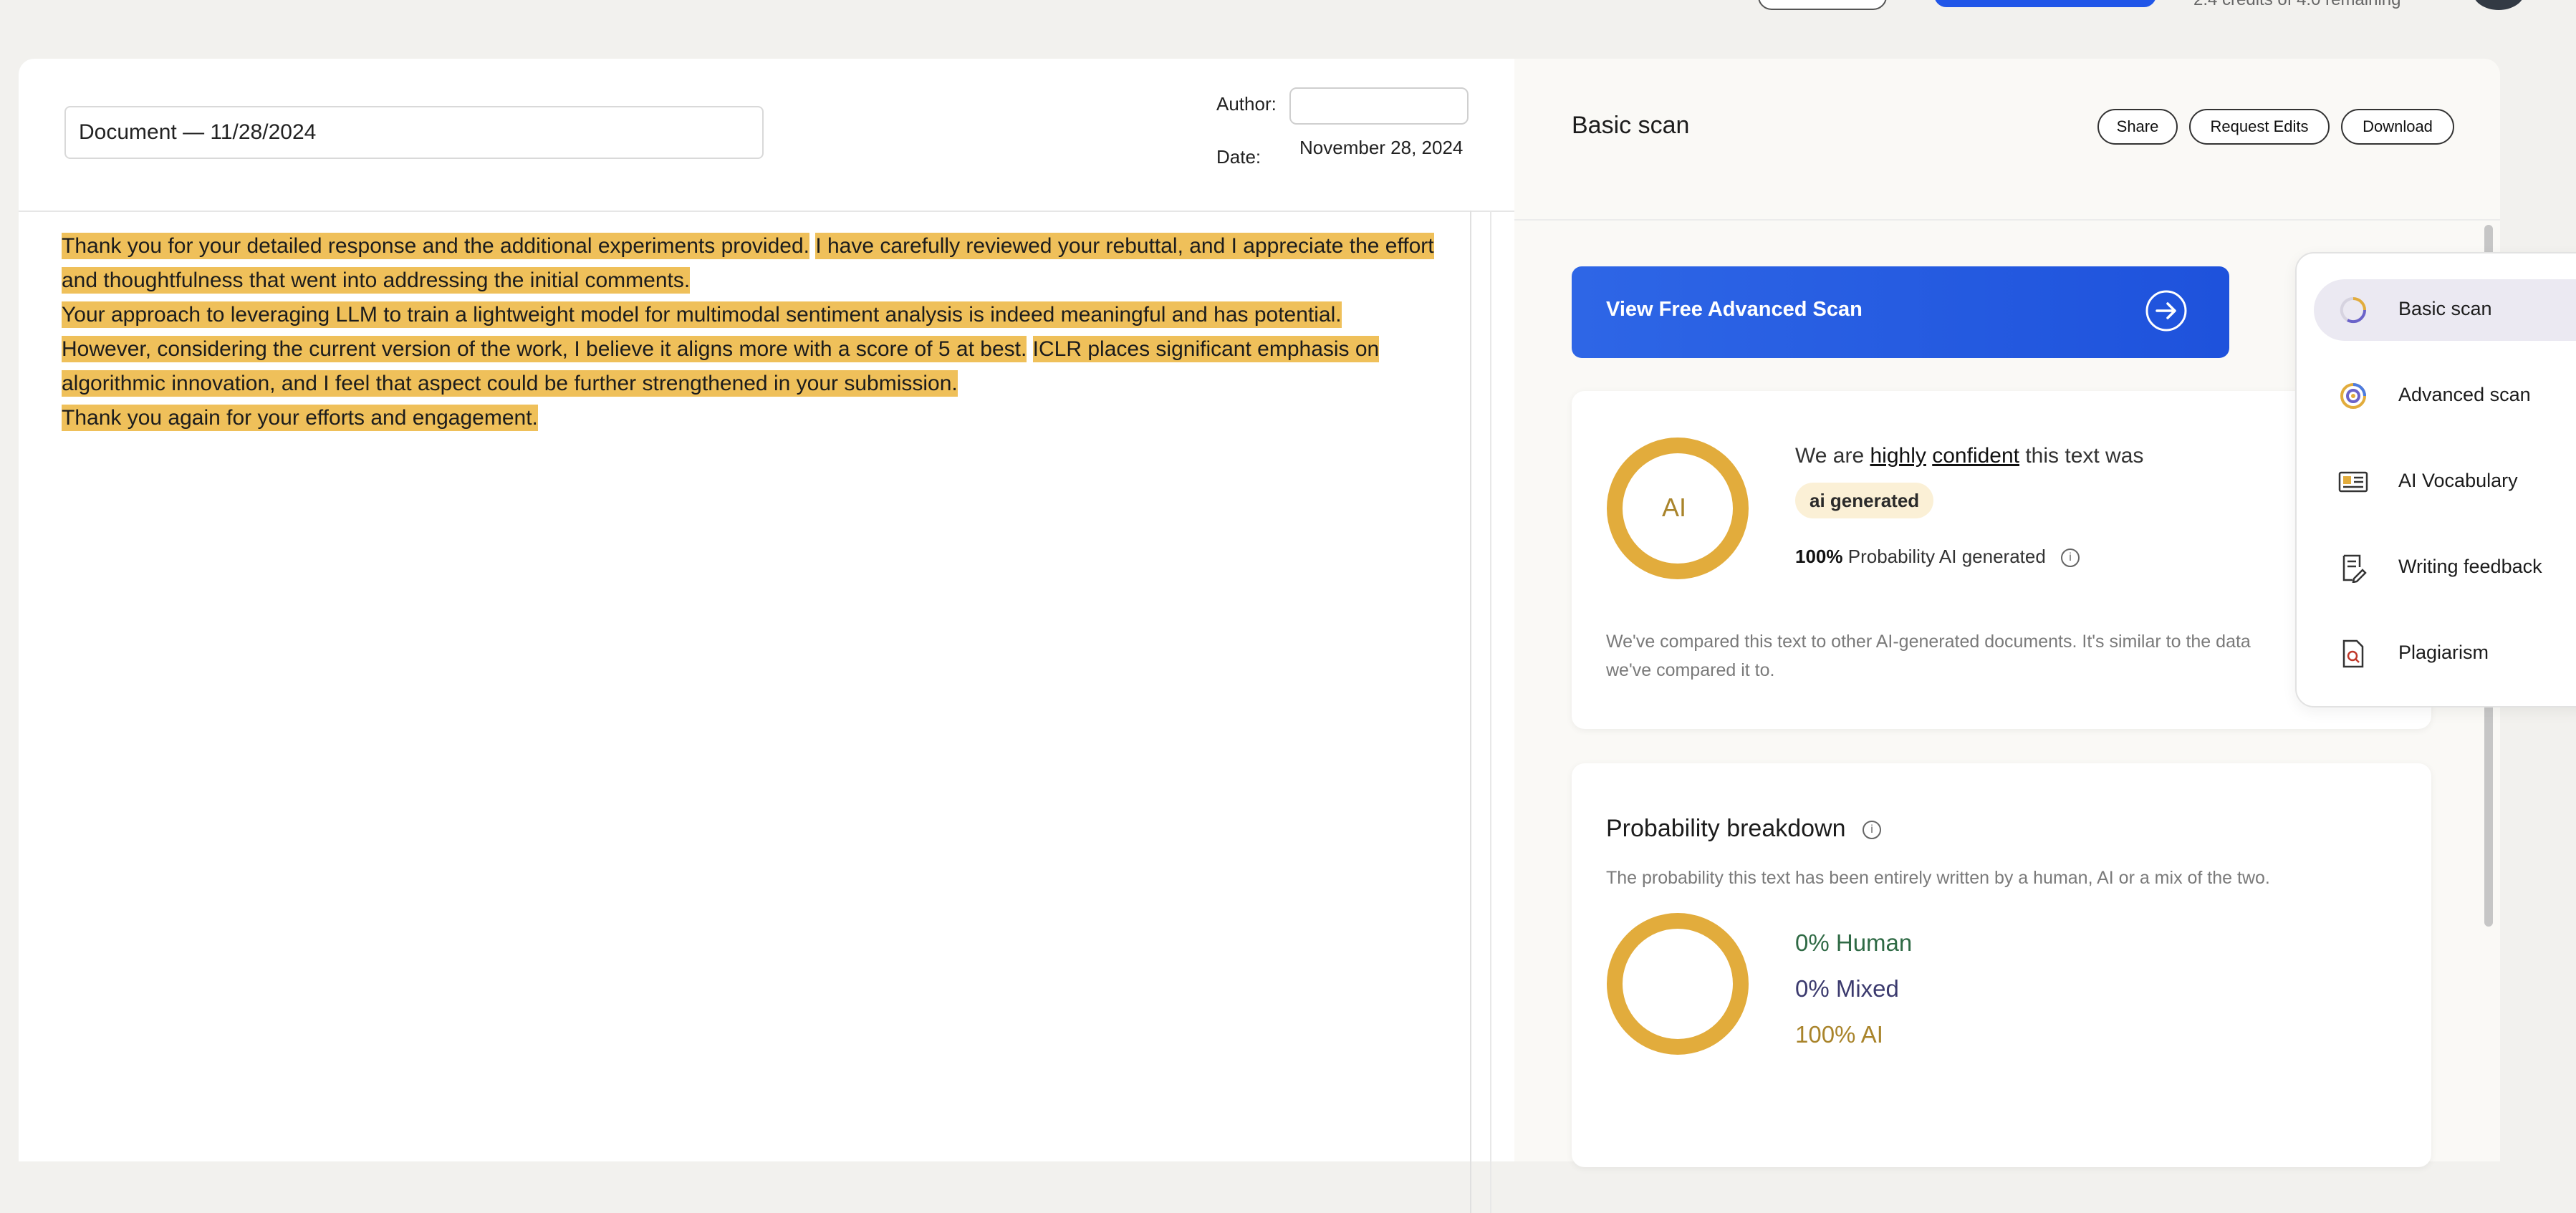 This screenshot has width=2576, height=1213. I want to click on avatar, so click(2499, 5).